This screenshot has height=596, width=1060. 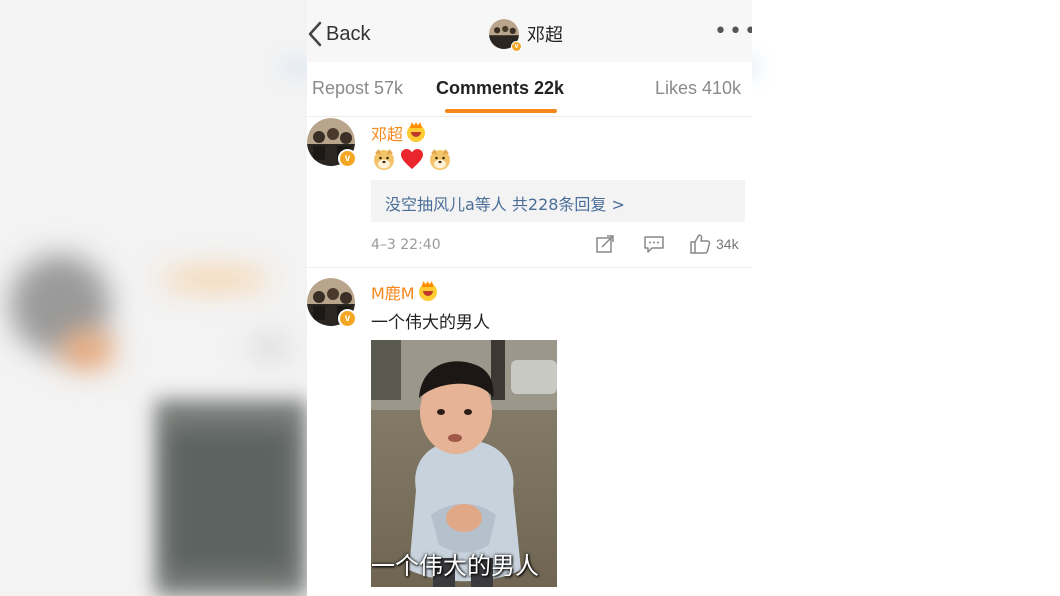 I want to click on tab-bar: Repost 57k Comments 22k Likes 410k, so click(x=529, y=89).